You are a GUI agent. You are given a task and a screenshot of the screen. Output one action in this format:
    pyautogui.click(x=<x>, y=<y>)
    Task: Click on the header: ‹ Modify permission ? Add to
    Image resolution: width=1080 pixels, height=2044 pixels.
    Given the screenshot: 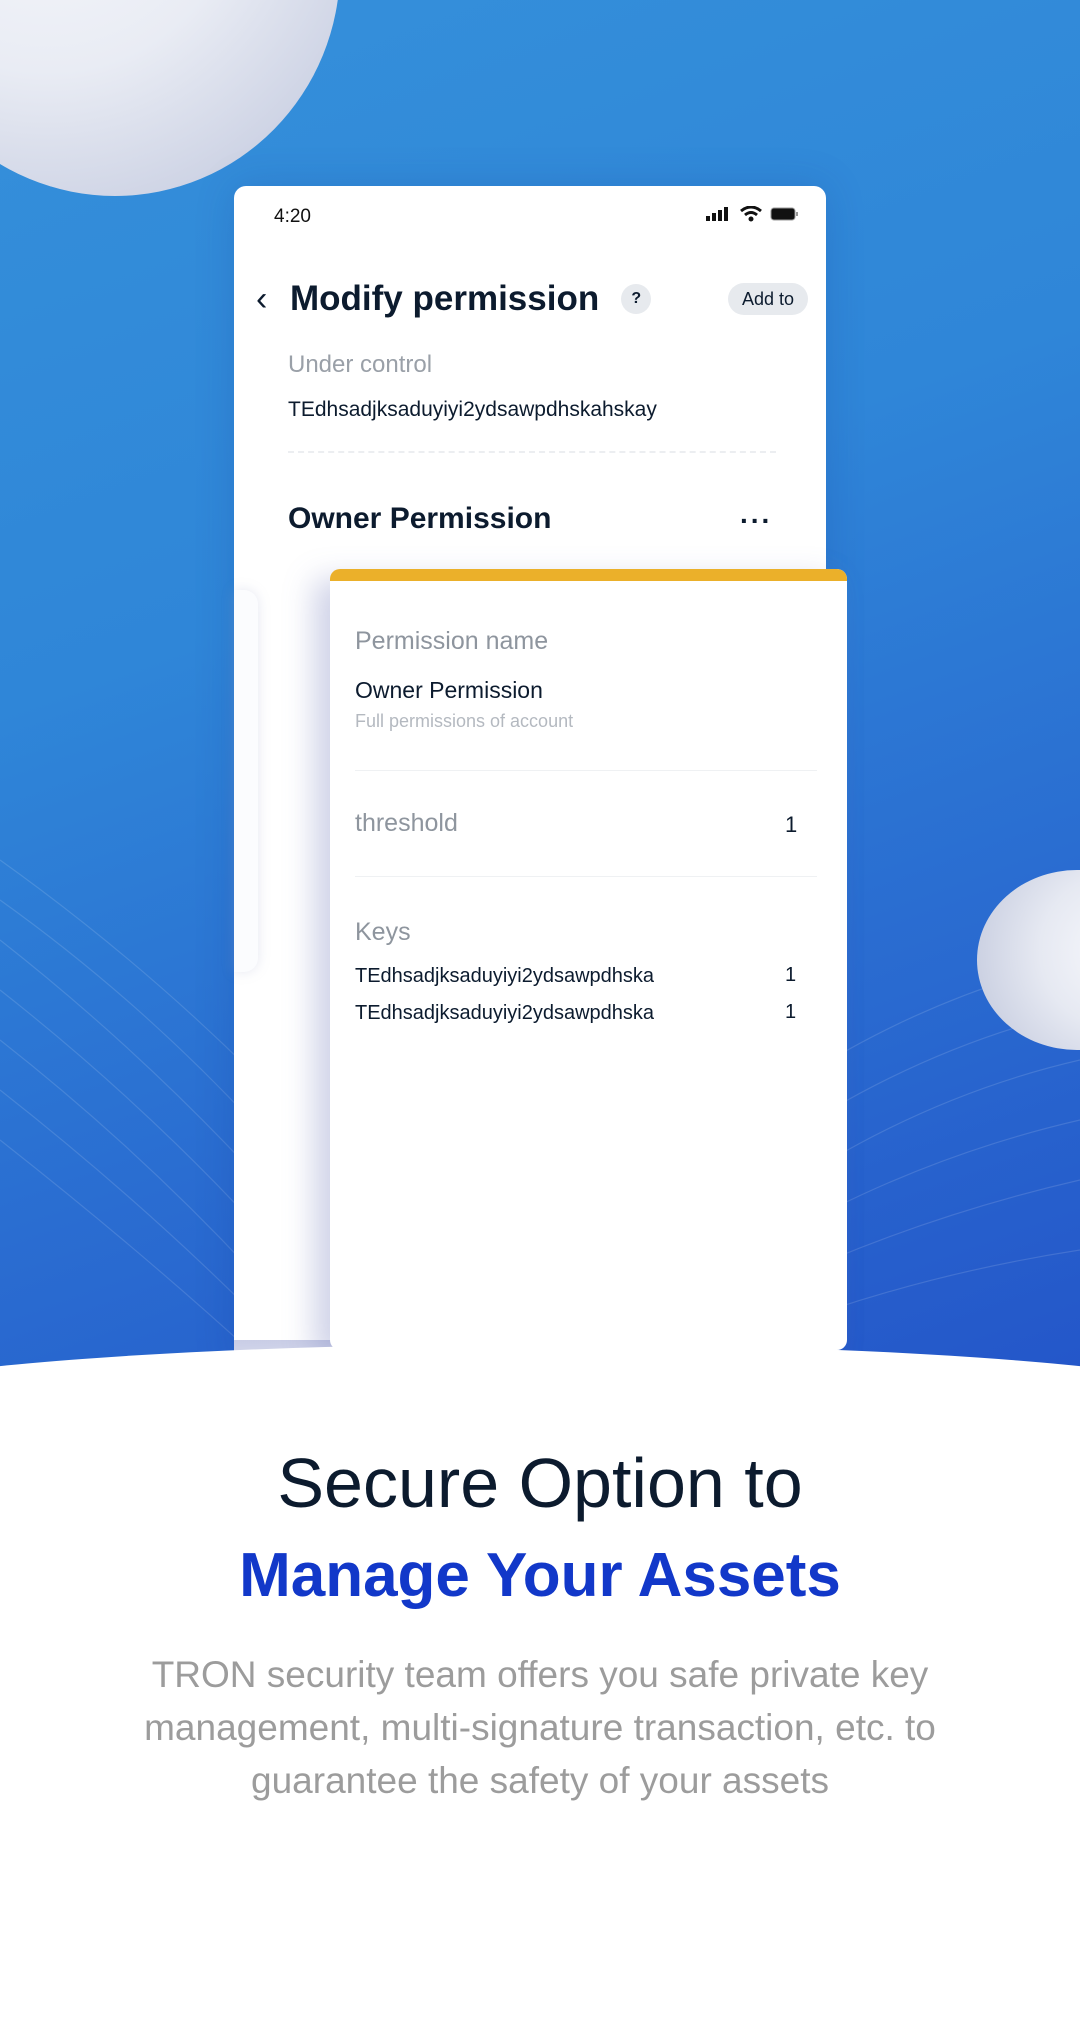 What is the action you would take?
    pyautogui.click(x=532, y=299)
    